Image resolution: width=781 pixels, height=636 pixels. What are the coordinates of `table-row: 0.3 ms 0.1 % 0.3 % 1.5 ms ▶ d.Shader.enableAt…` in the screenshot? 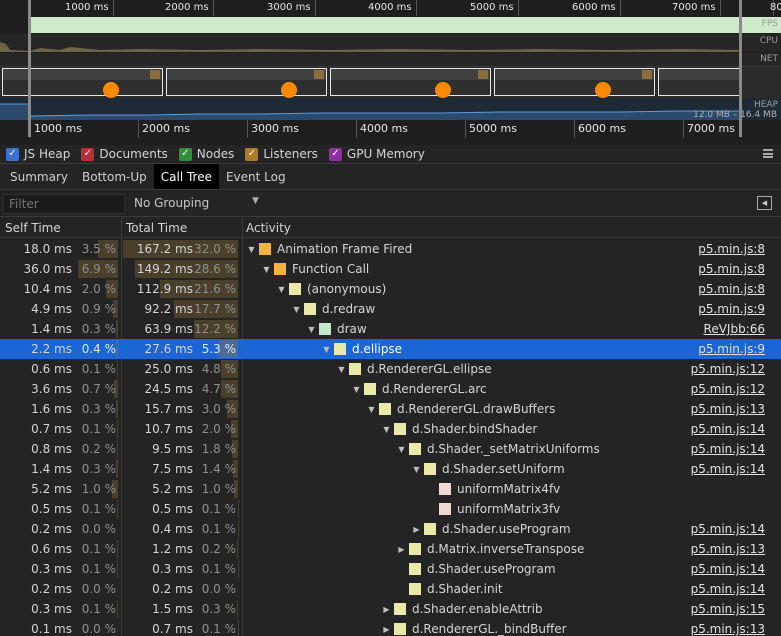 It's located at (390, 609).